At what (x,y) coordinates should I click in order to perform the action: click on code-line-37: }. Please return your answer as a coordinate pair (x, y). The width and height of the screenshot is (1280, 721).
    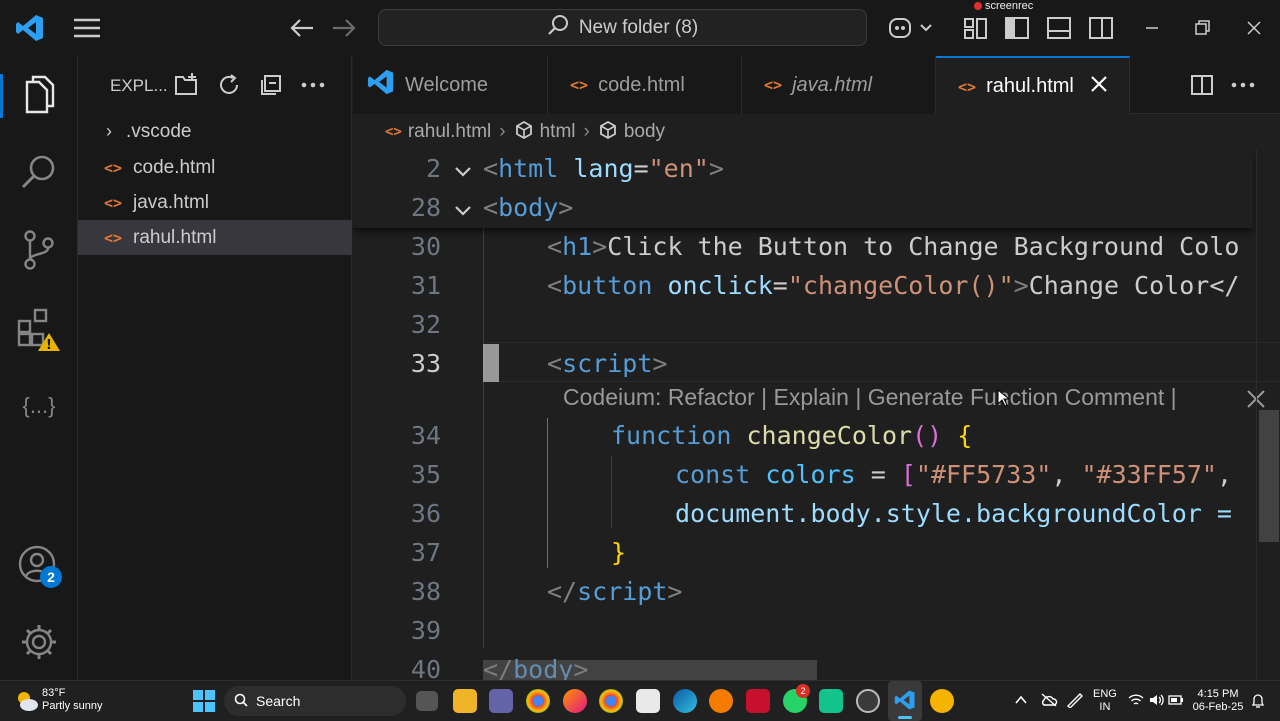
    Looking at the image, I should click on (619, 552).